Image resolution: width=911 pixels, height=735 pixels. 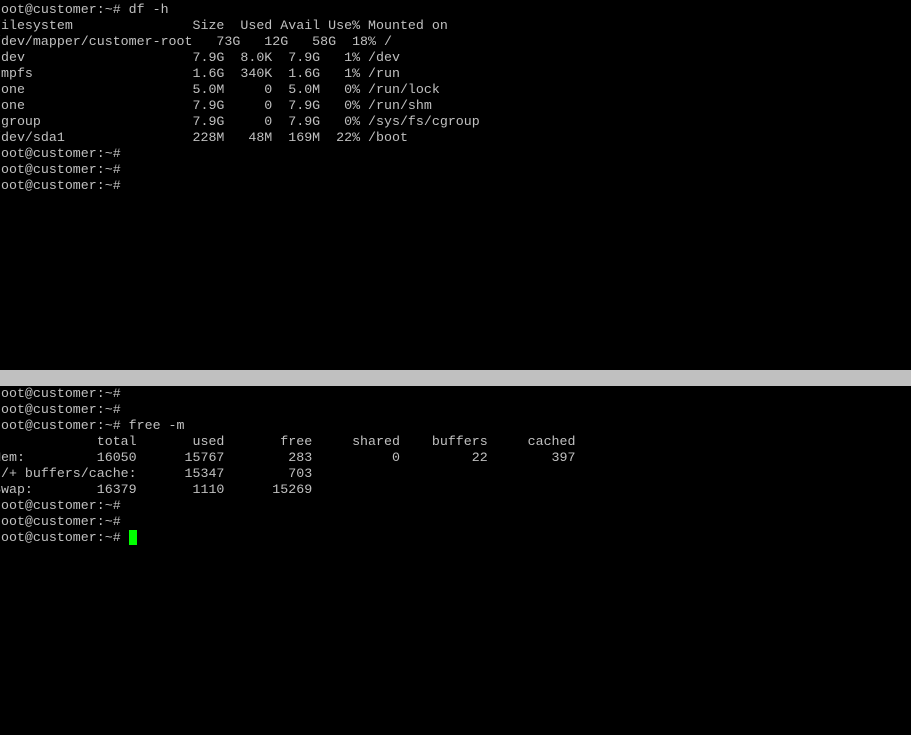 I want to click on terminal-line: cgroup 7.9G 0 7.9G 0% /sys/fs/cgroup, so click(x=240, y=121).